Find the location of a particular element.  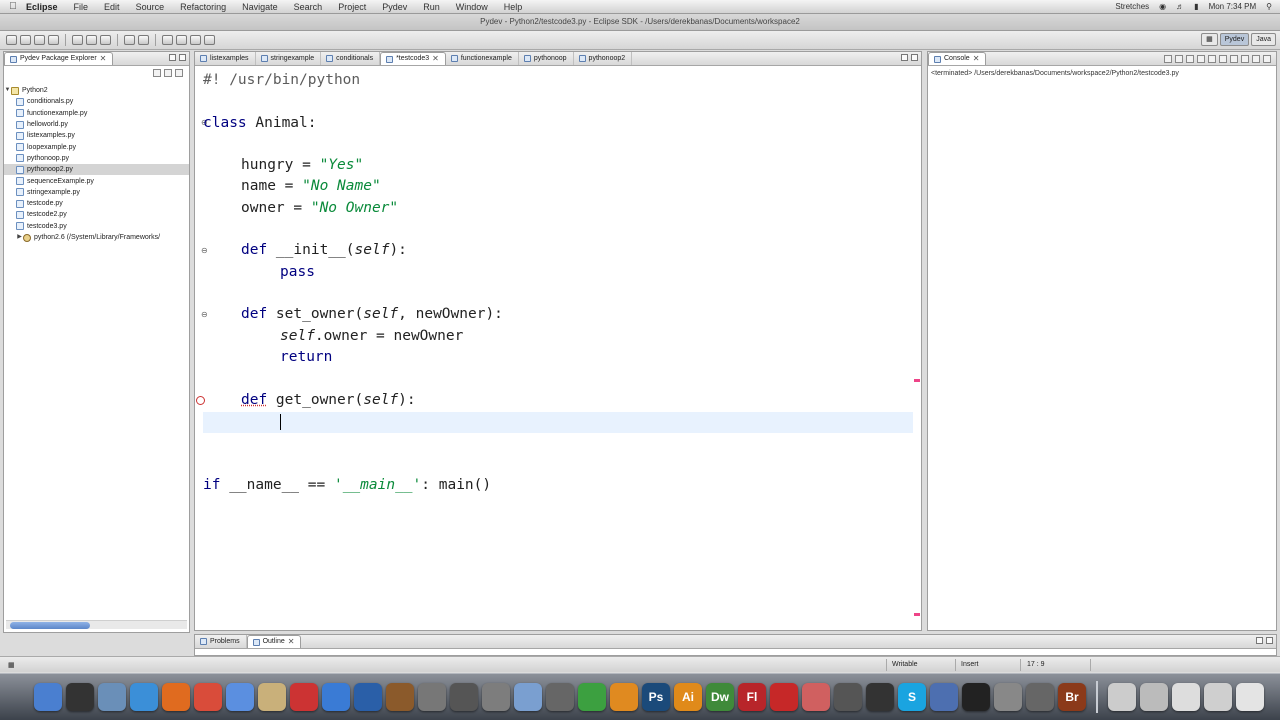

x-app-icon is located at coordinates (1040, 697).